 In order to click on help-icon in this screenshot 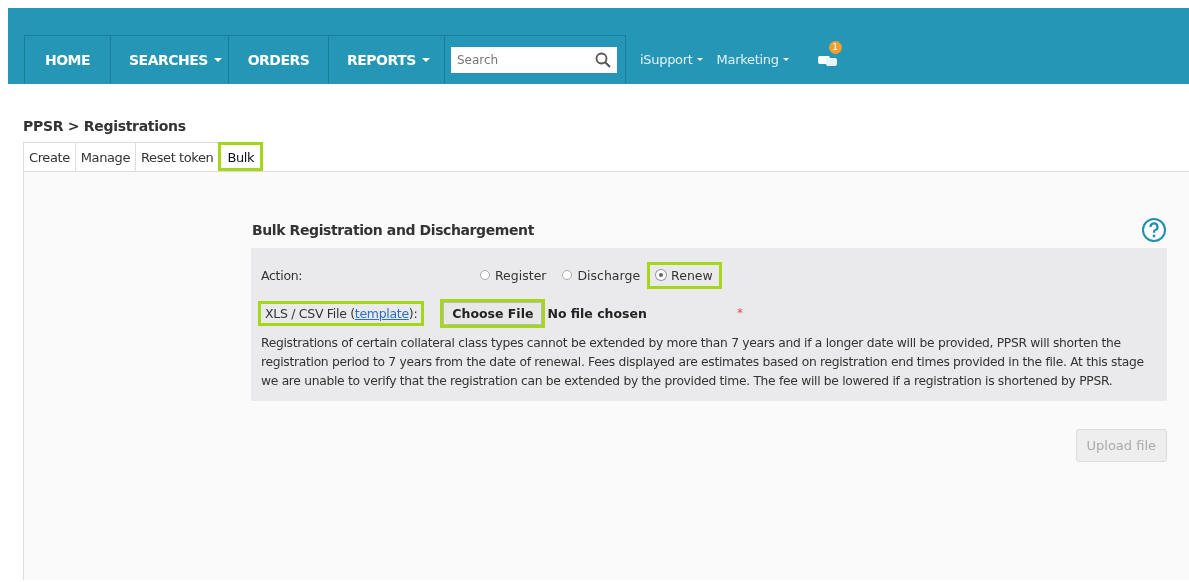, I will do `click(1154, 230)`.